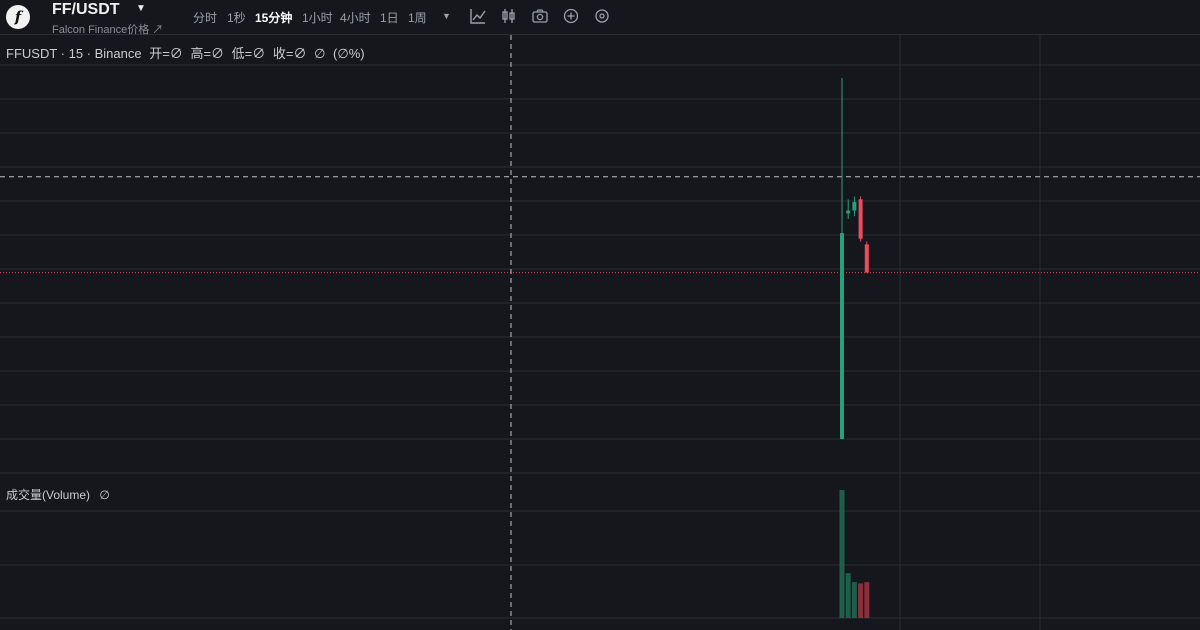  I want to click on legend-low: 低=∅, so click(248, 53).